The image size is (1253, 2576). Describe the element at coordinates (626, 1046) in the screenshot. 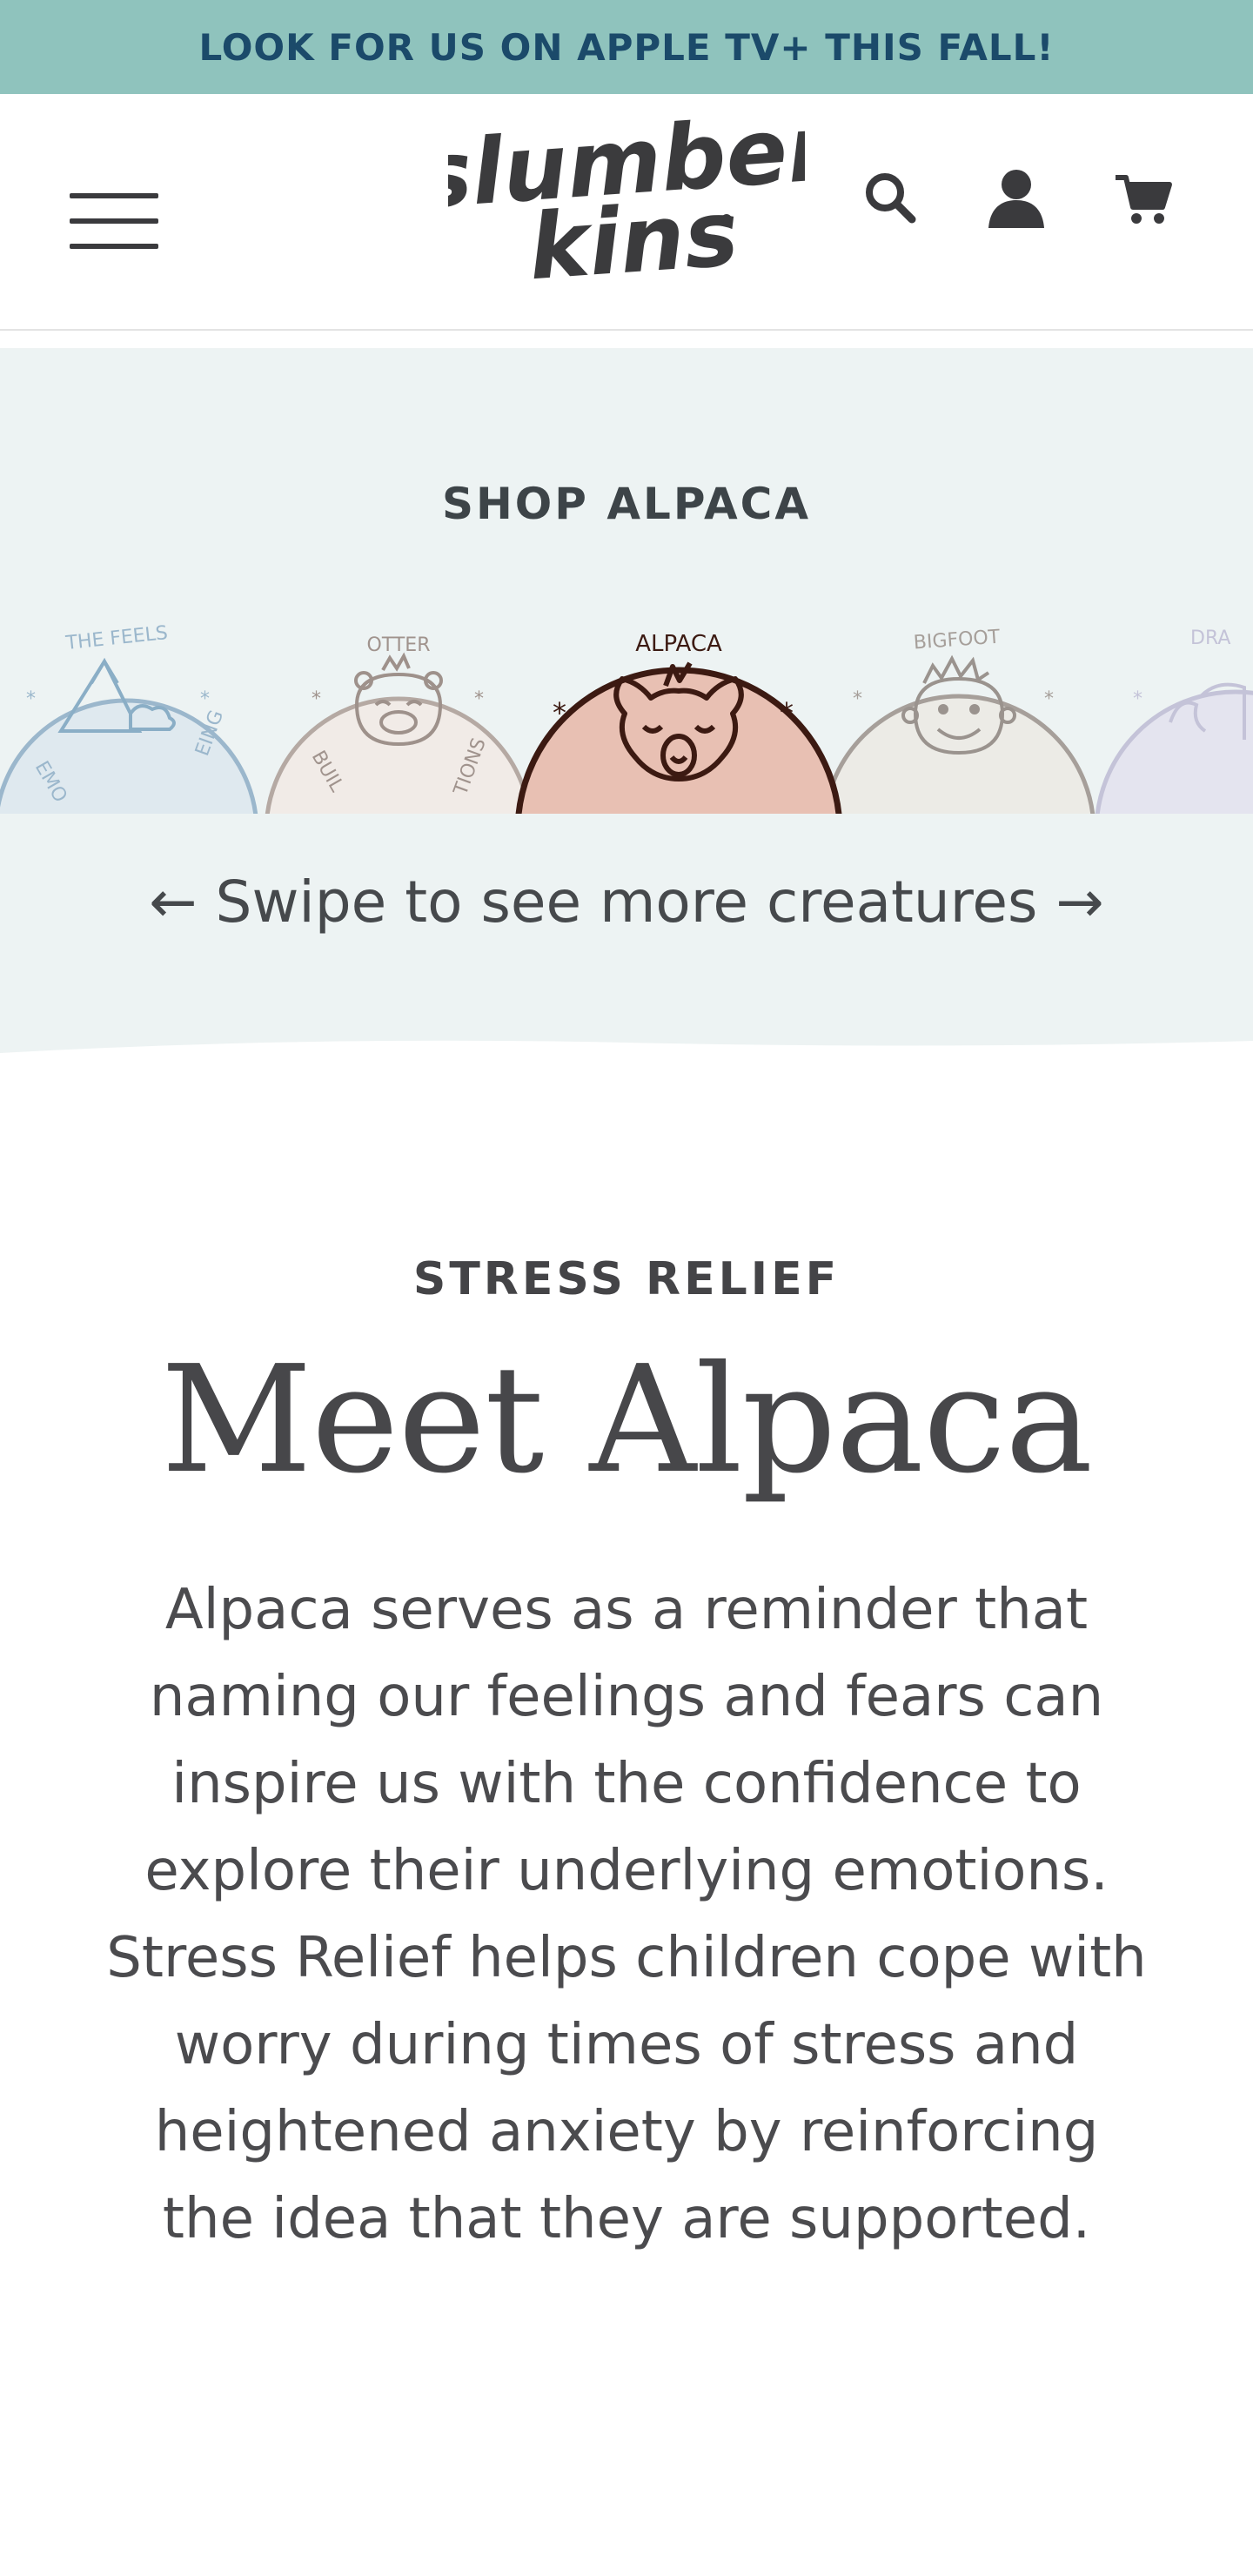

I see `section-wave-divider` at that location.